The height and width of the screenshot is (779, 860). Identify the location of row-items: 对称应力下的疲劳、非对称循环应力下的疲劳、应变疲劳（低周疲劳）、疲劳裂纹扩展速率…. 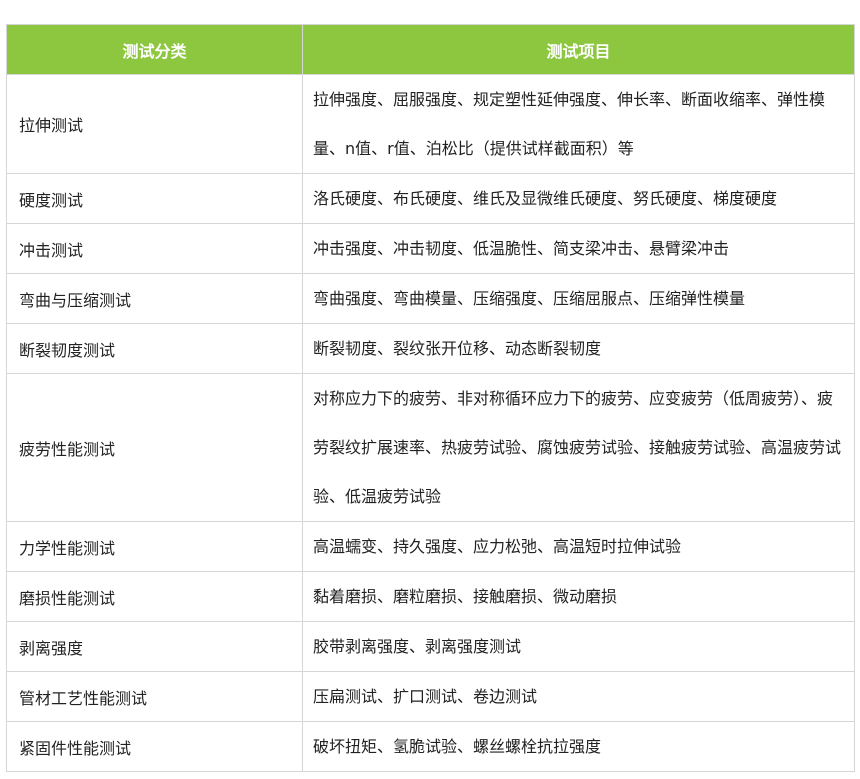
(578, 447).